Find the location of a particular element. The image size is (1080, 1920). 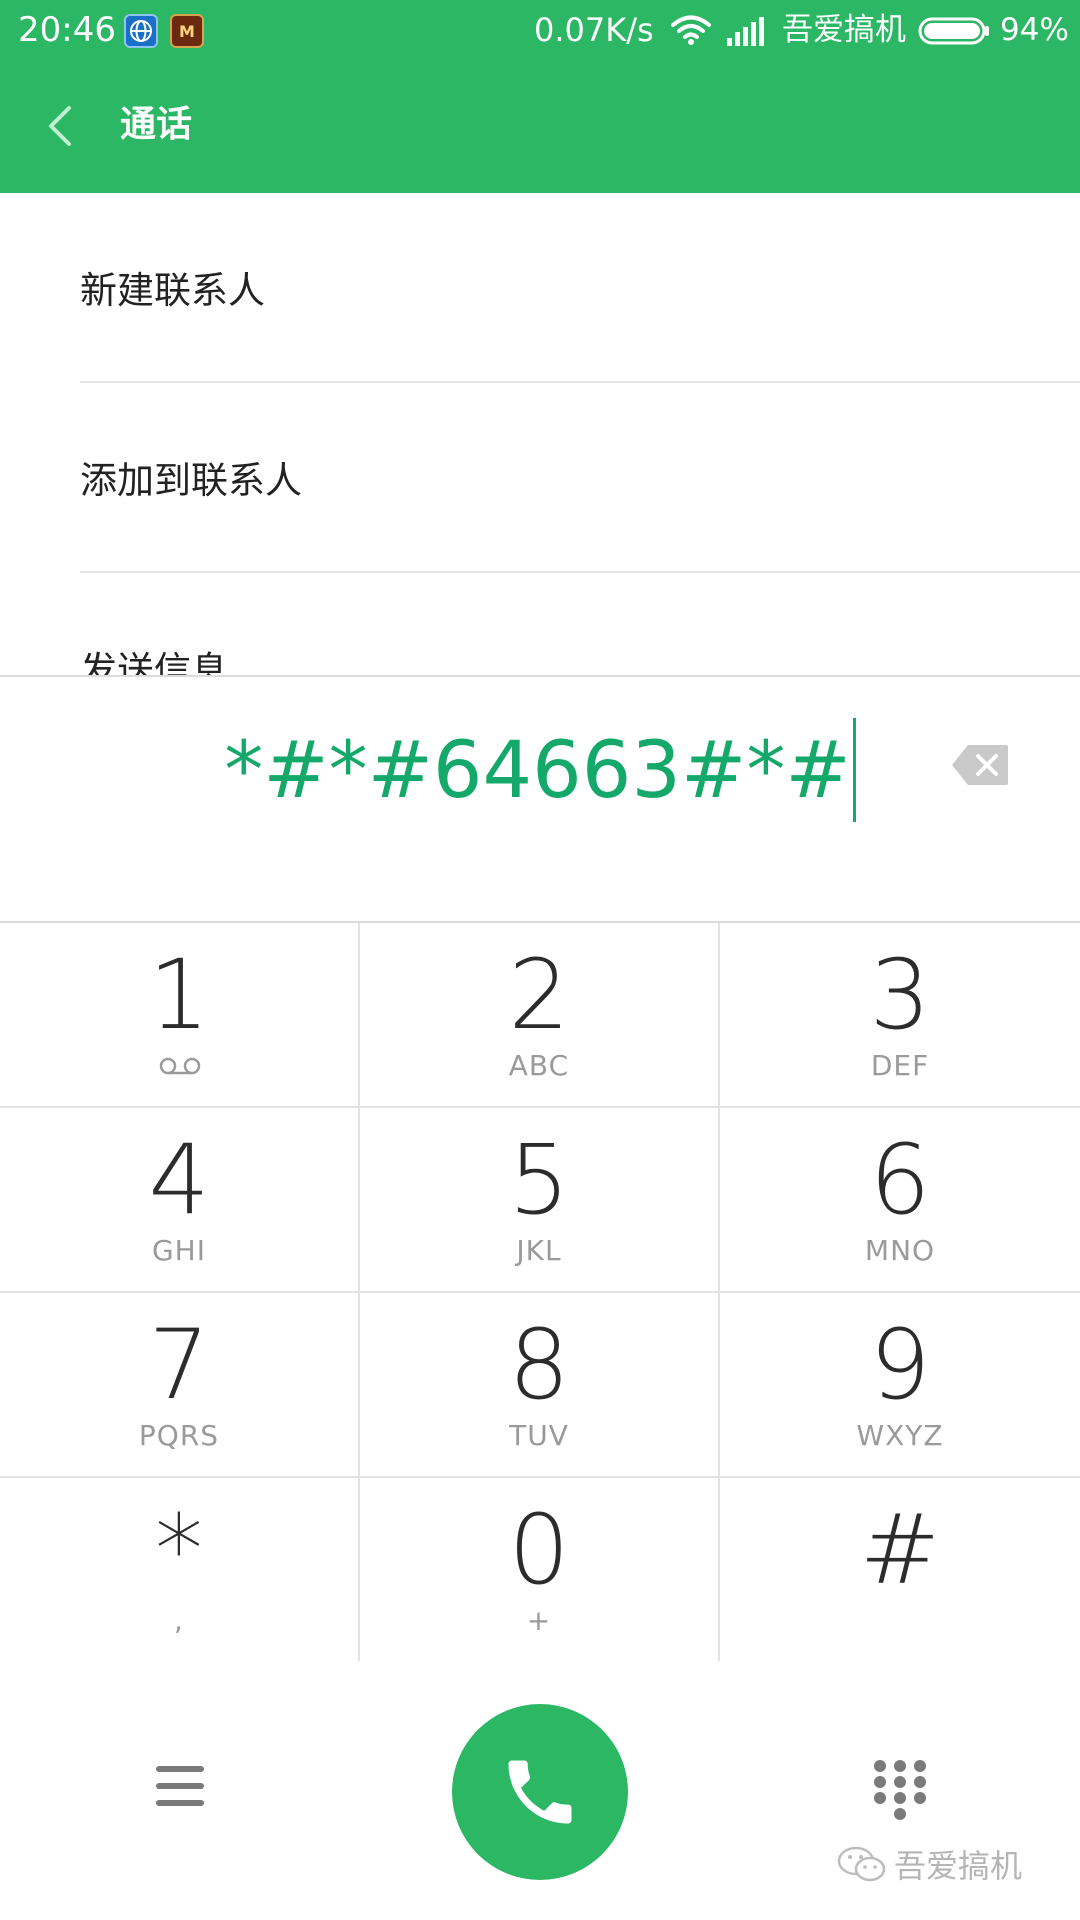

key-letters: MNO is located at coordinates (900, 1250).